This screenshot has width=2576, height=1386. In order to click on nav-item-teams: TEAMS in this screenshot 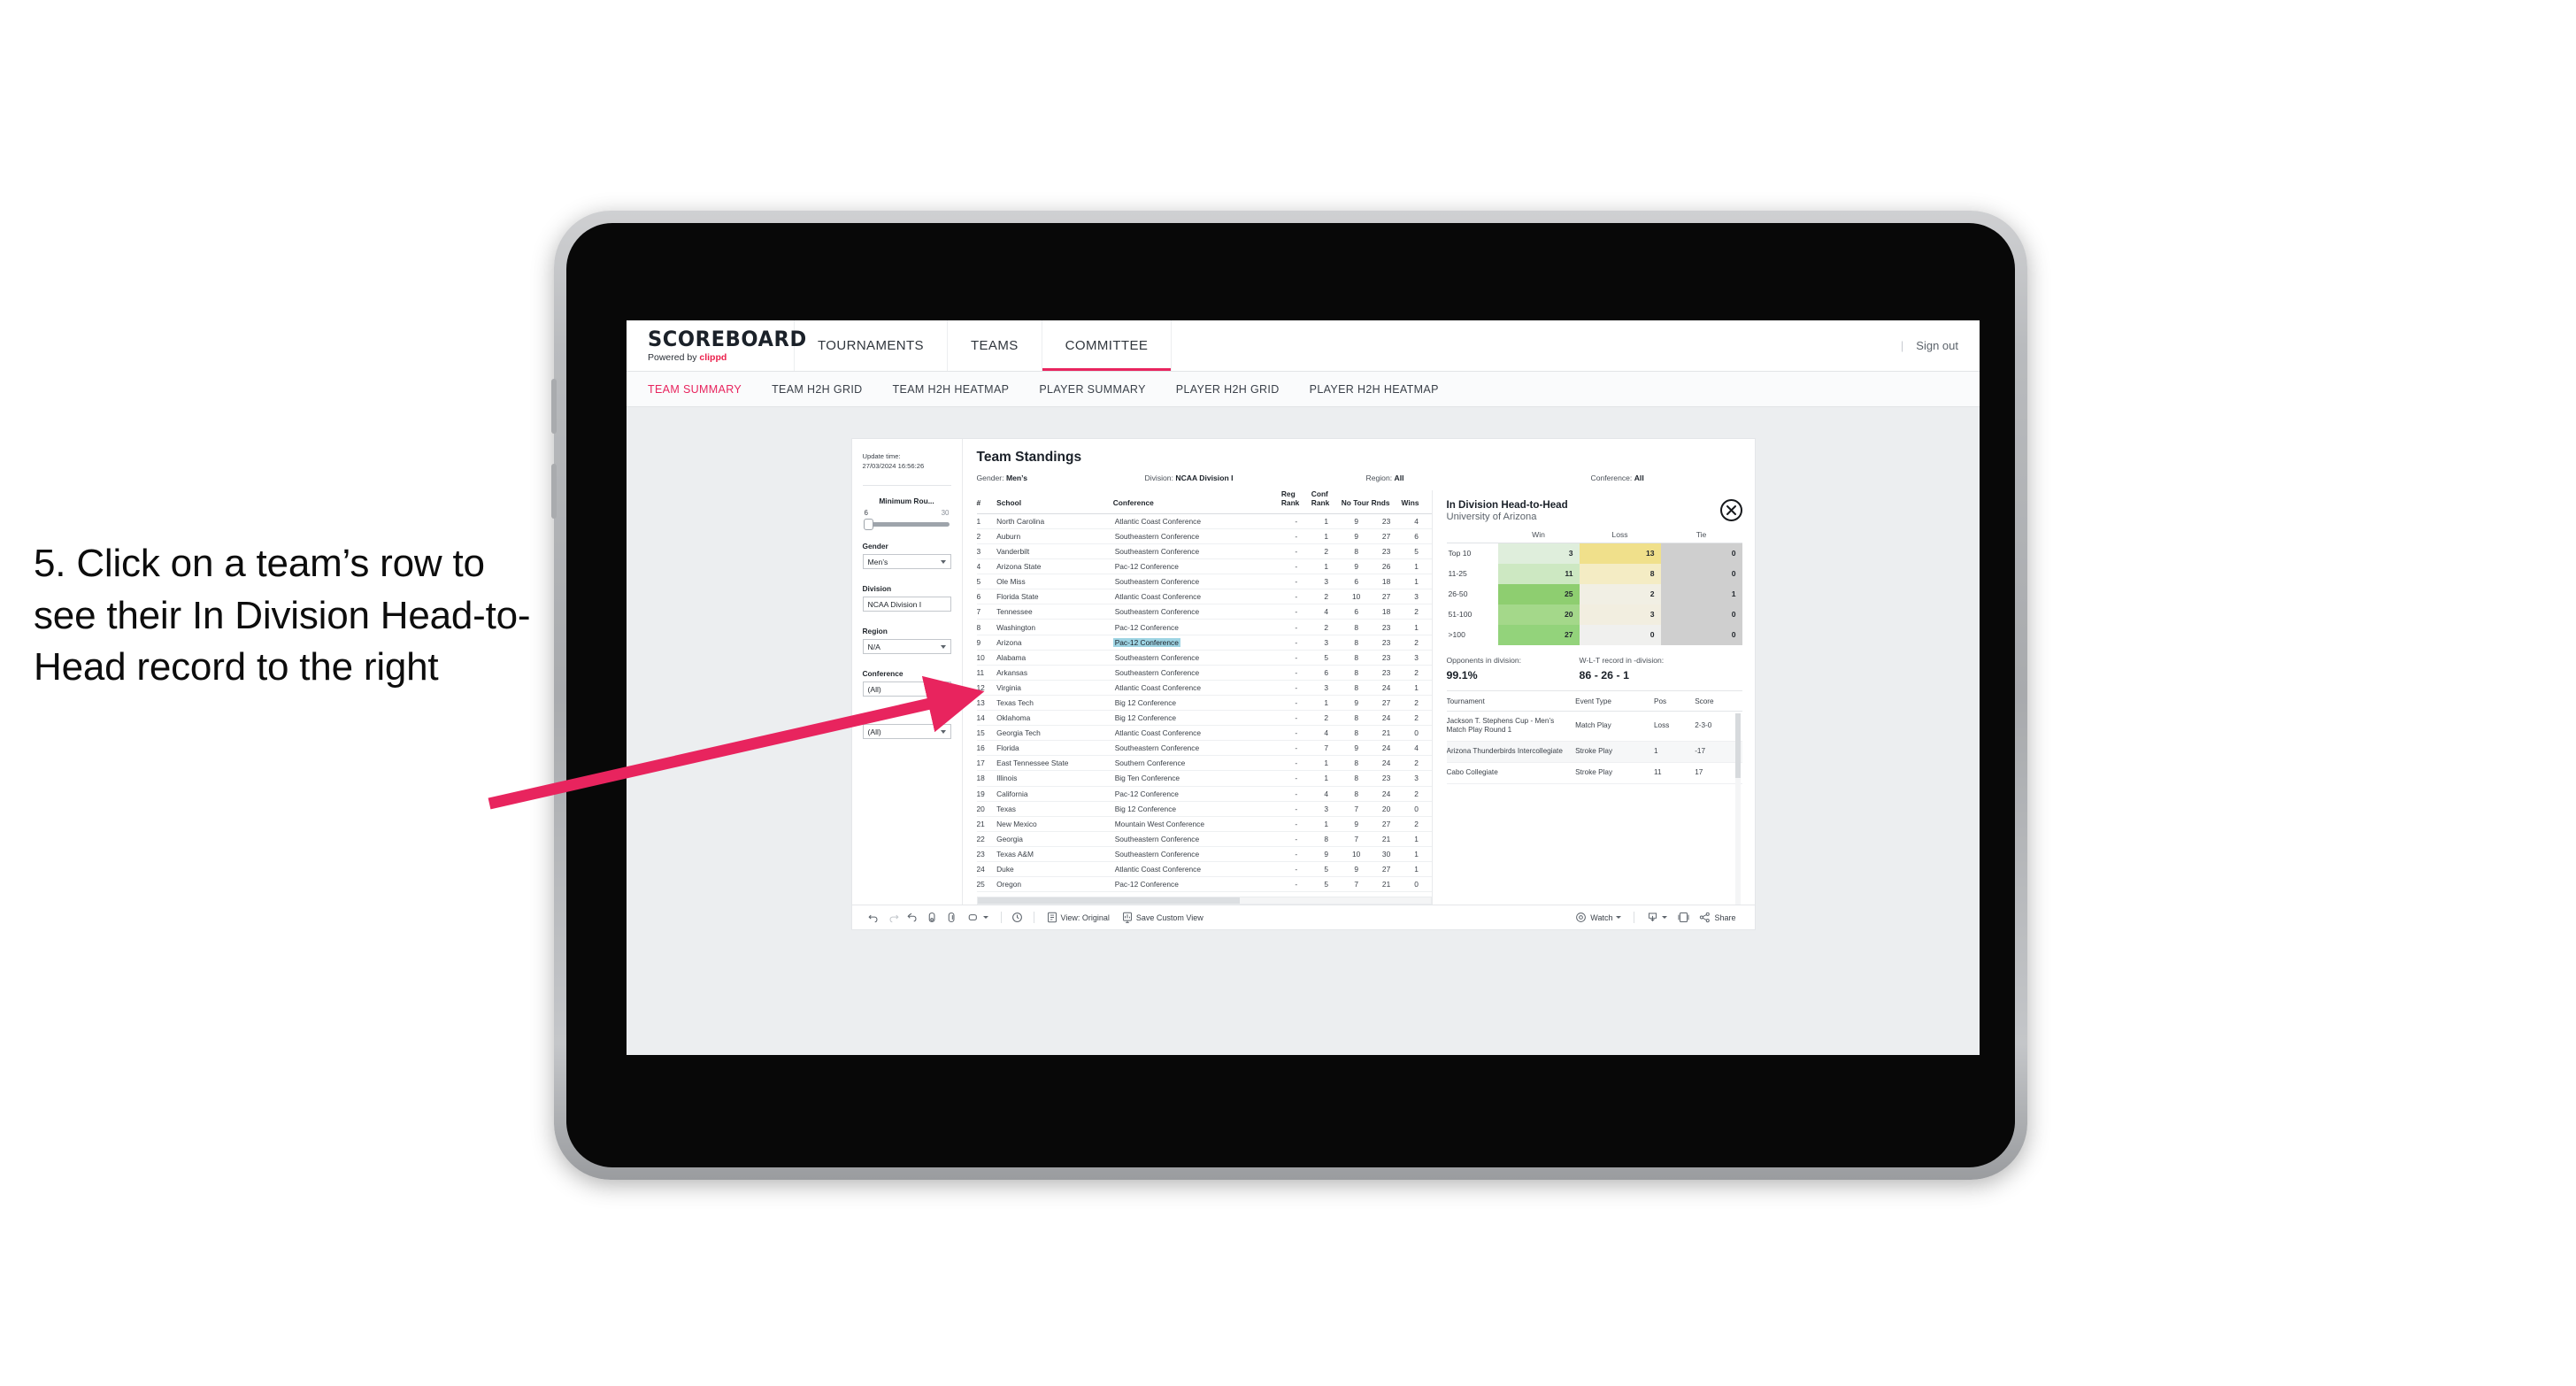, I will do `click(995, 345)`.